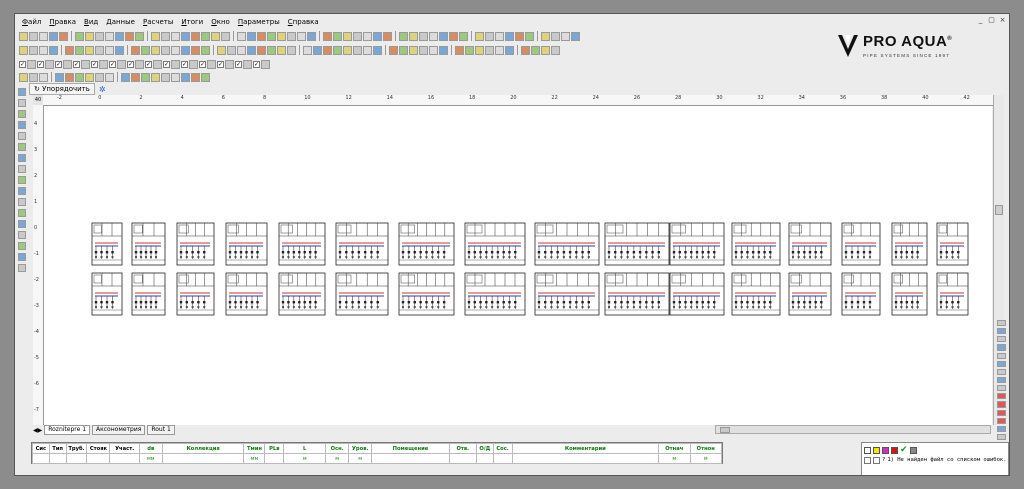 This screenshot has height=489, width=1024. I want to click on grid-column-header: dв, so click(150, 448).